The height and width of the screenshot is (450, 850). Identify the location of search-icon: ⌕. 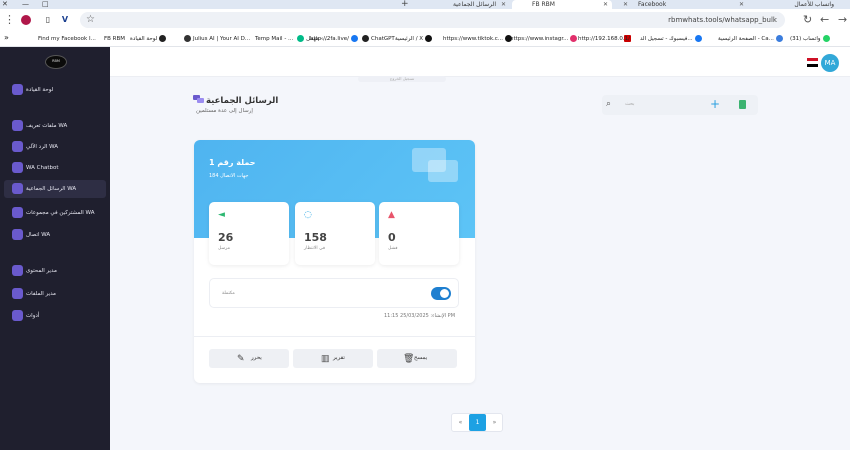
(608, 104).